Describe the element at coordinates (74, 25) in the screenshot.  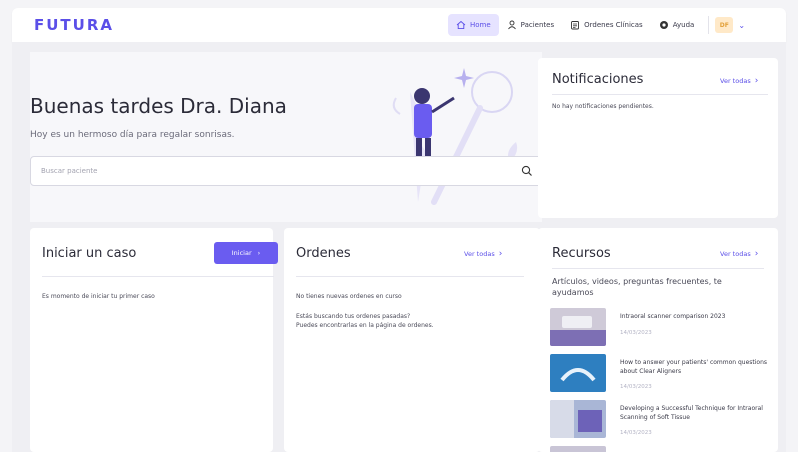
I see `futura-logo: FUTURA` at that location.